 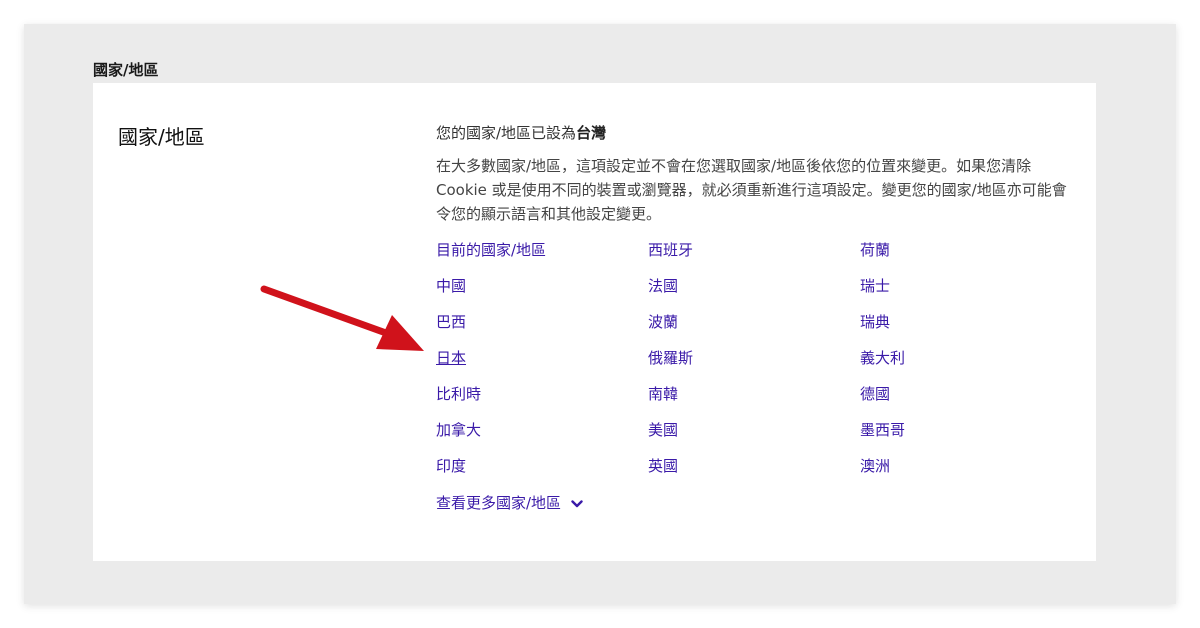 What do you see at coordinates (451, 285) in the screenshot?
I see `country-link: 中國` at bounding box center [451, 285].